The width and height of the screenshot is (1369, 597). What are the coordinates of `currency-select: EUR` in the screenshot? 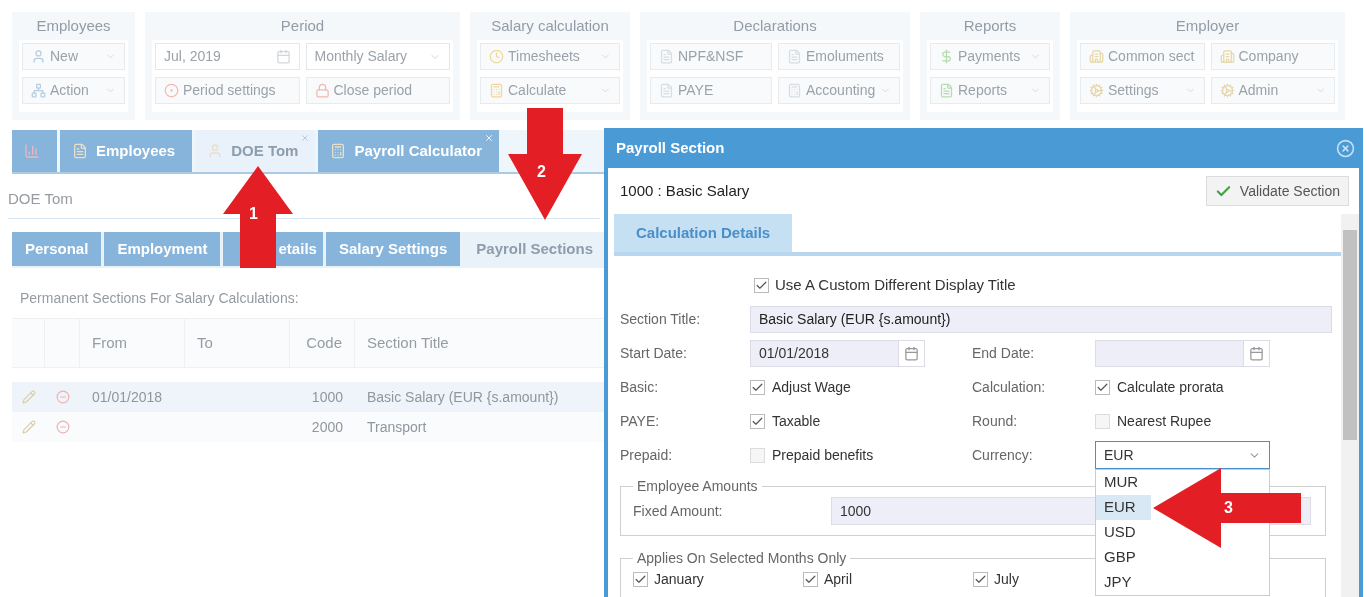 It's located at (1182, 455).